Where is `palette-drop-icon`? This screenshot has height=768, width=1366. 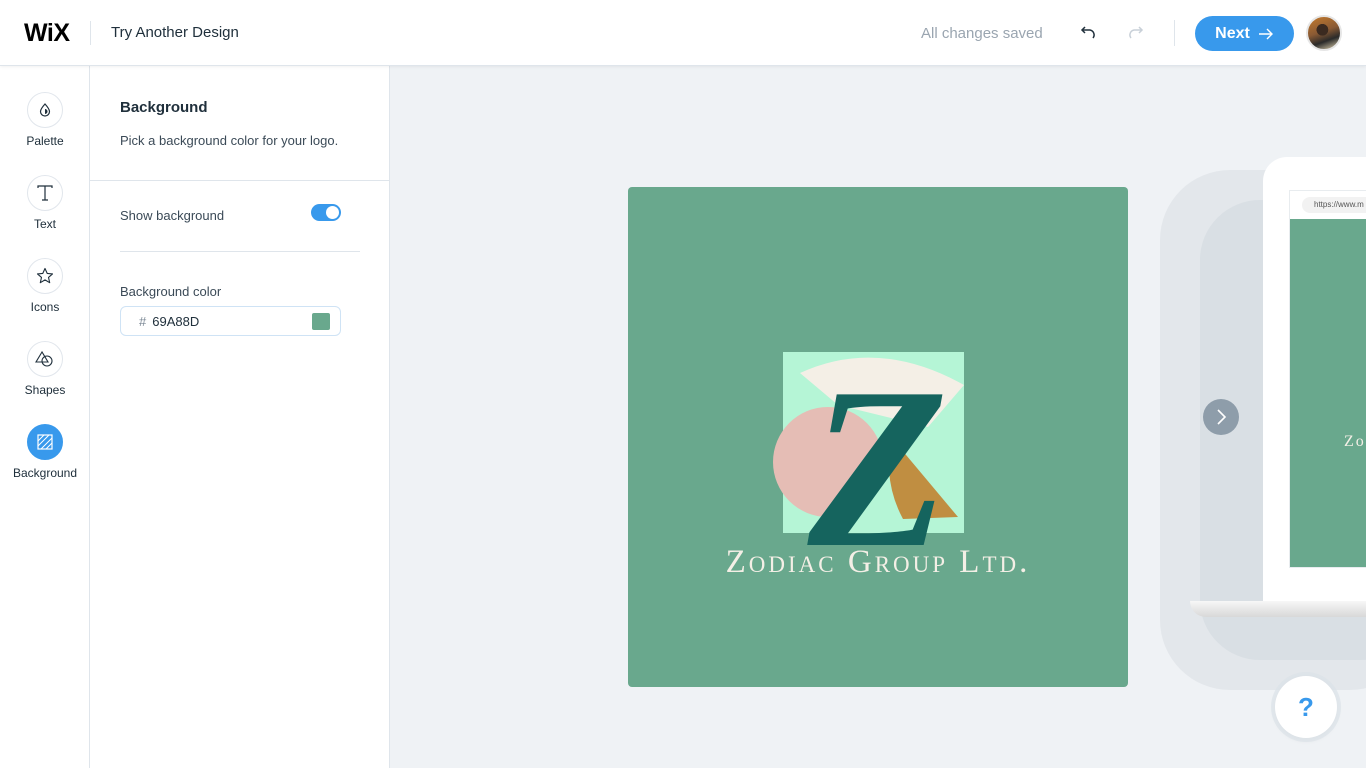
palette-drop-icon is located at coordinates (45, 110).